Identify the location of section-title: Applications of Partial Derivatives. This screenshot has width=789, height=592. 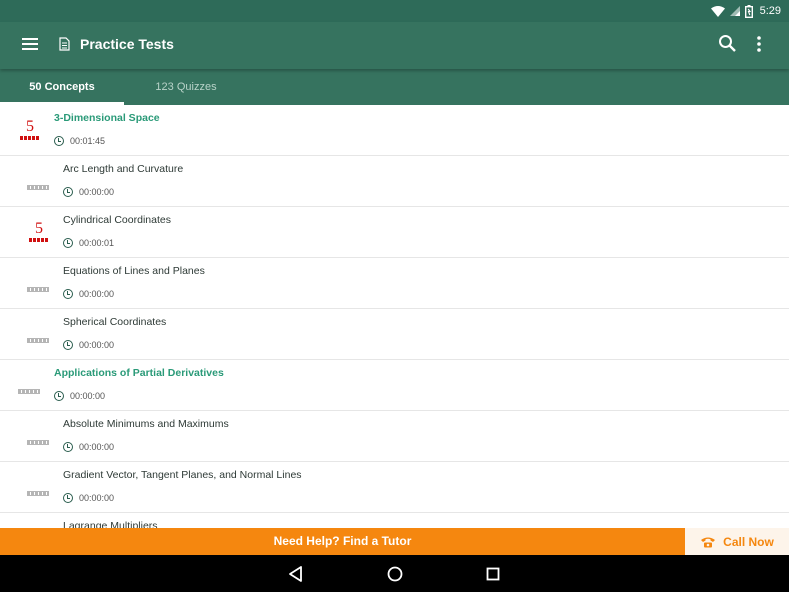
(139, 373).